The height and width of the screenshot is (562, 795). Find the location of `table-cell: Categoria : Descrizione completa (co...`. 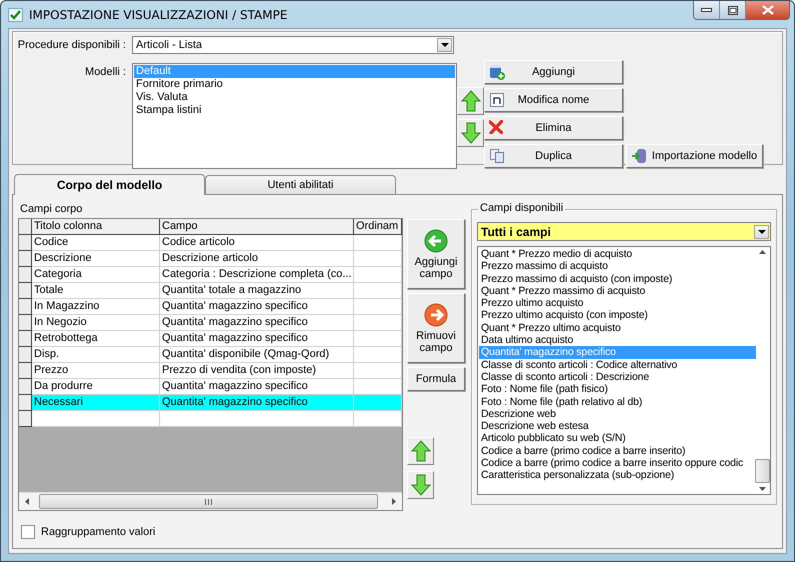

table-cell: Categoria : Descrizione completa (co... is located at coordinates (257, 275).